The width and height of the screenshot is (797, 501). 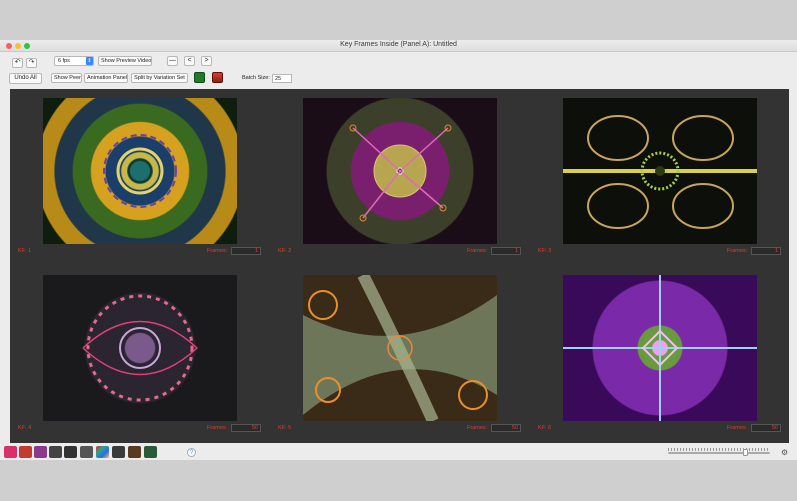 What do you see at coordinates (64, 61) in the screenshot?
I see `fps-select-value: 6 fps` at bounding box center [64, 61].